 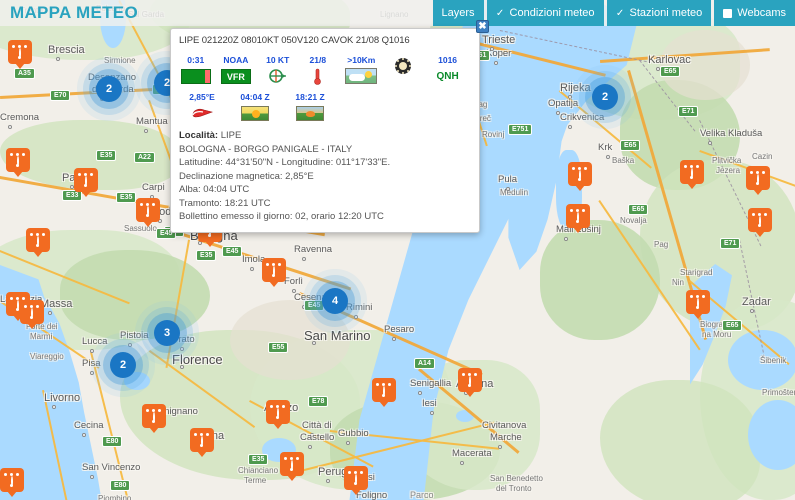 What do you see at coordinates (255, 113) in the screenshot?
I see `sunrise-icon` at bounding box center [255, 113].